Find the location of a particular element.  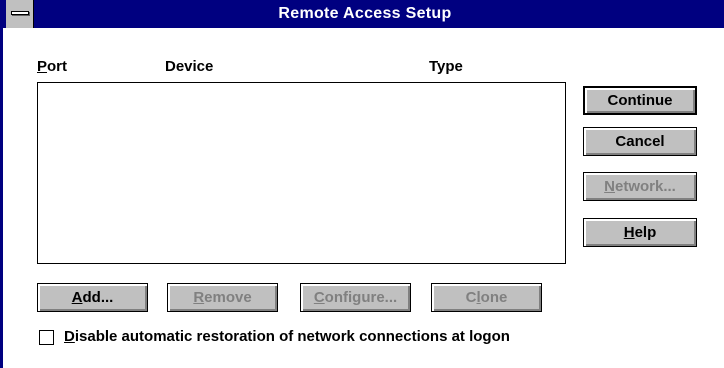

clone-label-start: C is located at coordinates (471, 297).